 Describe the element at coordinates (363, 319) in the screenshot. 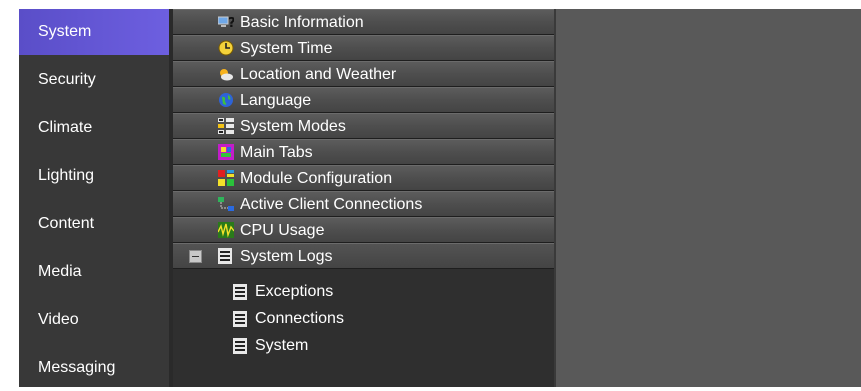

I see `tree-subitem-connections: Connections` at that location.